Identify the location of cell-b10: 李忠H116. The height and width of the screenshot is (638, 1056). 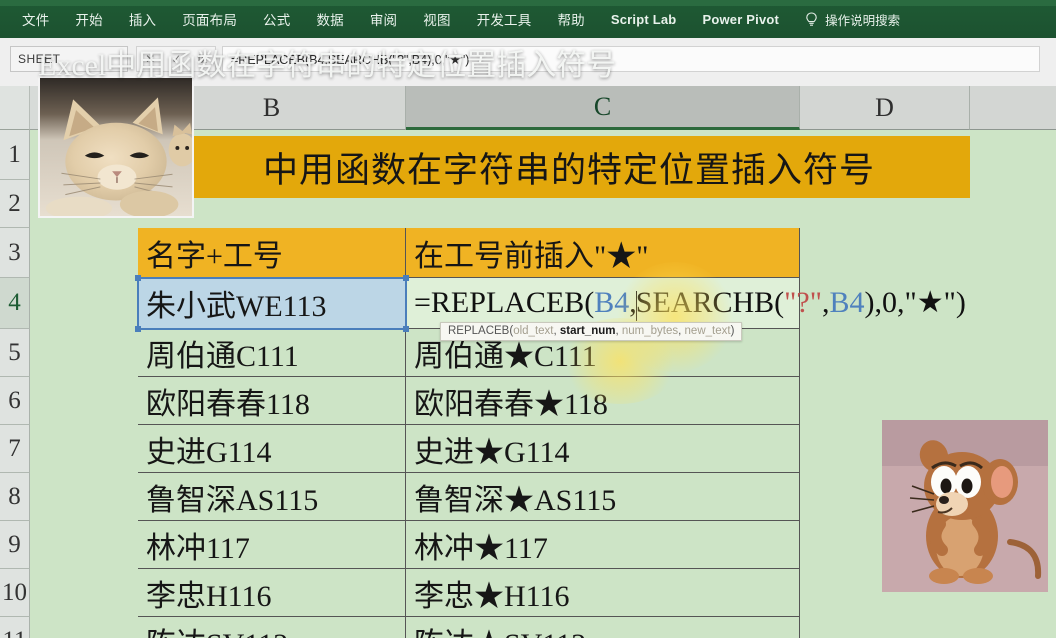
(272, 593).